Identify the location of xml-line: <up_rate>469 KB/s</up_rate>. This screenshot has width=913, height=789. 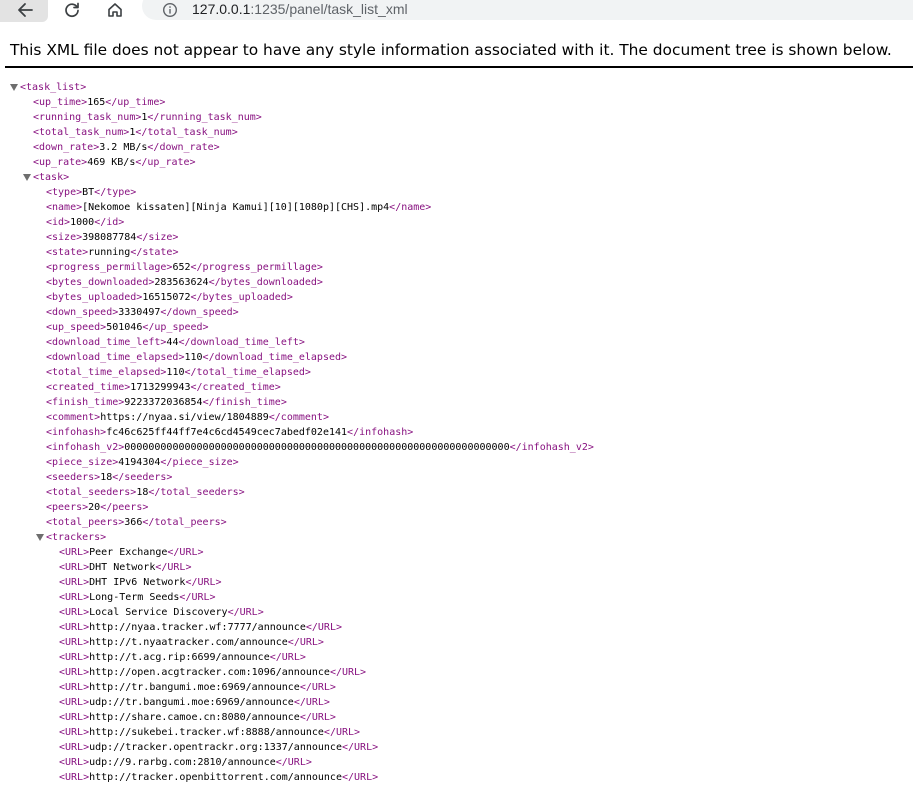
(456, 162).